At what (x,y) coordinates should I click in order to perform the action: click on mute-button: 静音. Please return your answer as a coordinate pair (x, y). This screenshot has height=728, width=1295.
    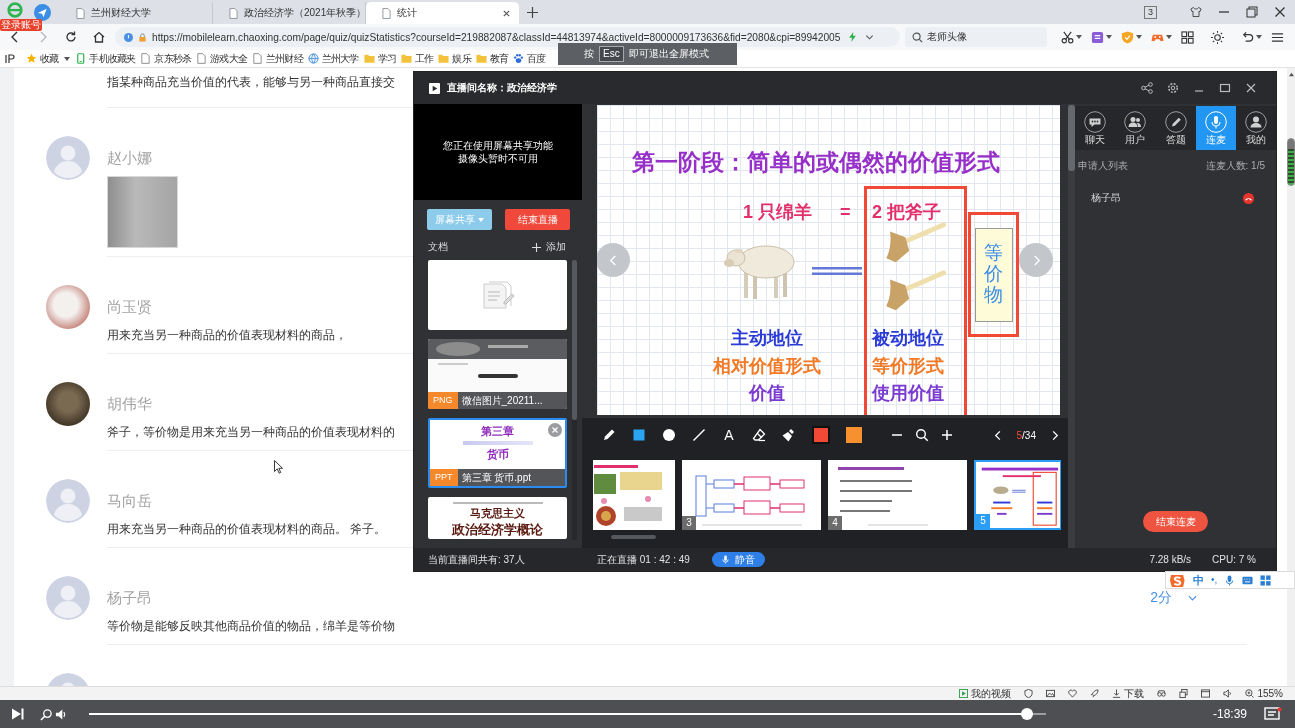
    Looking at the image, I should click on (738, 559).